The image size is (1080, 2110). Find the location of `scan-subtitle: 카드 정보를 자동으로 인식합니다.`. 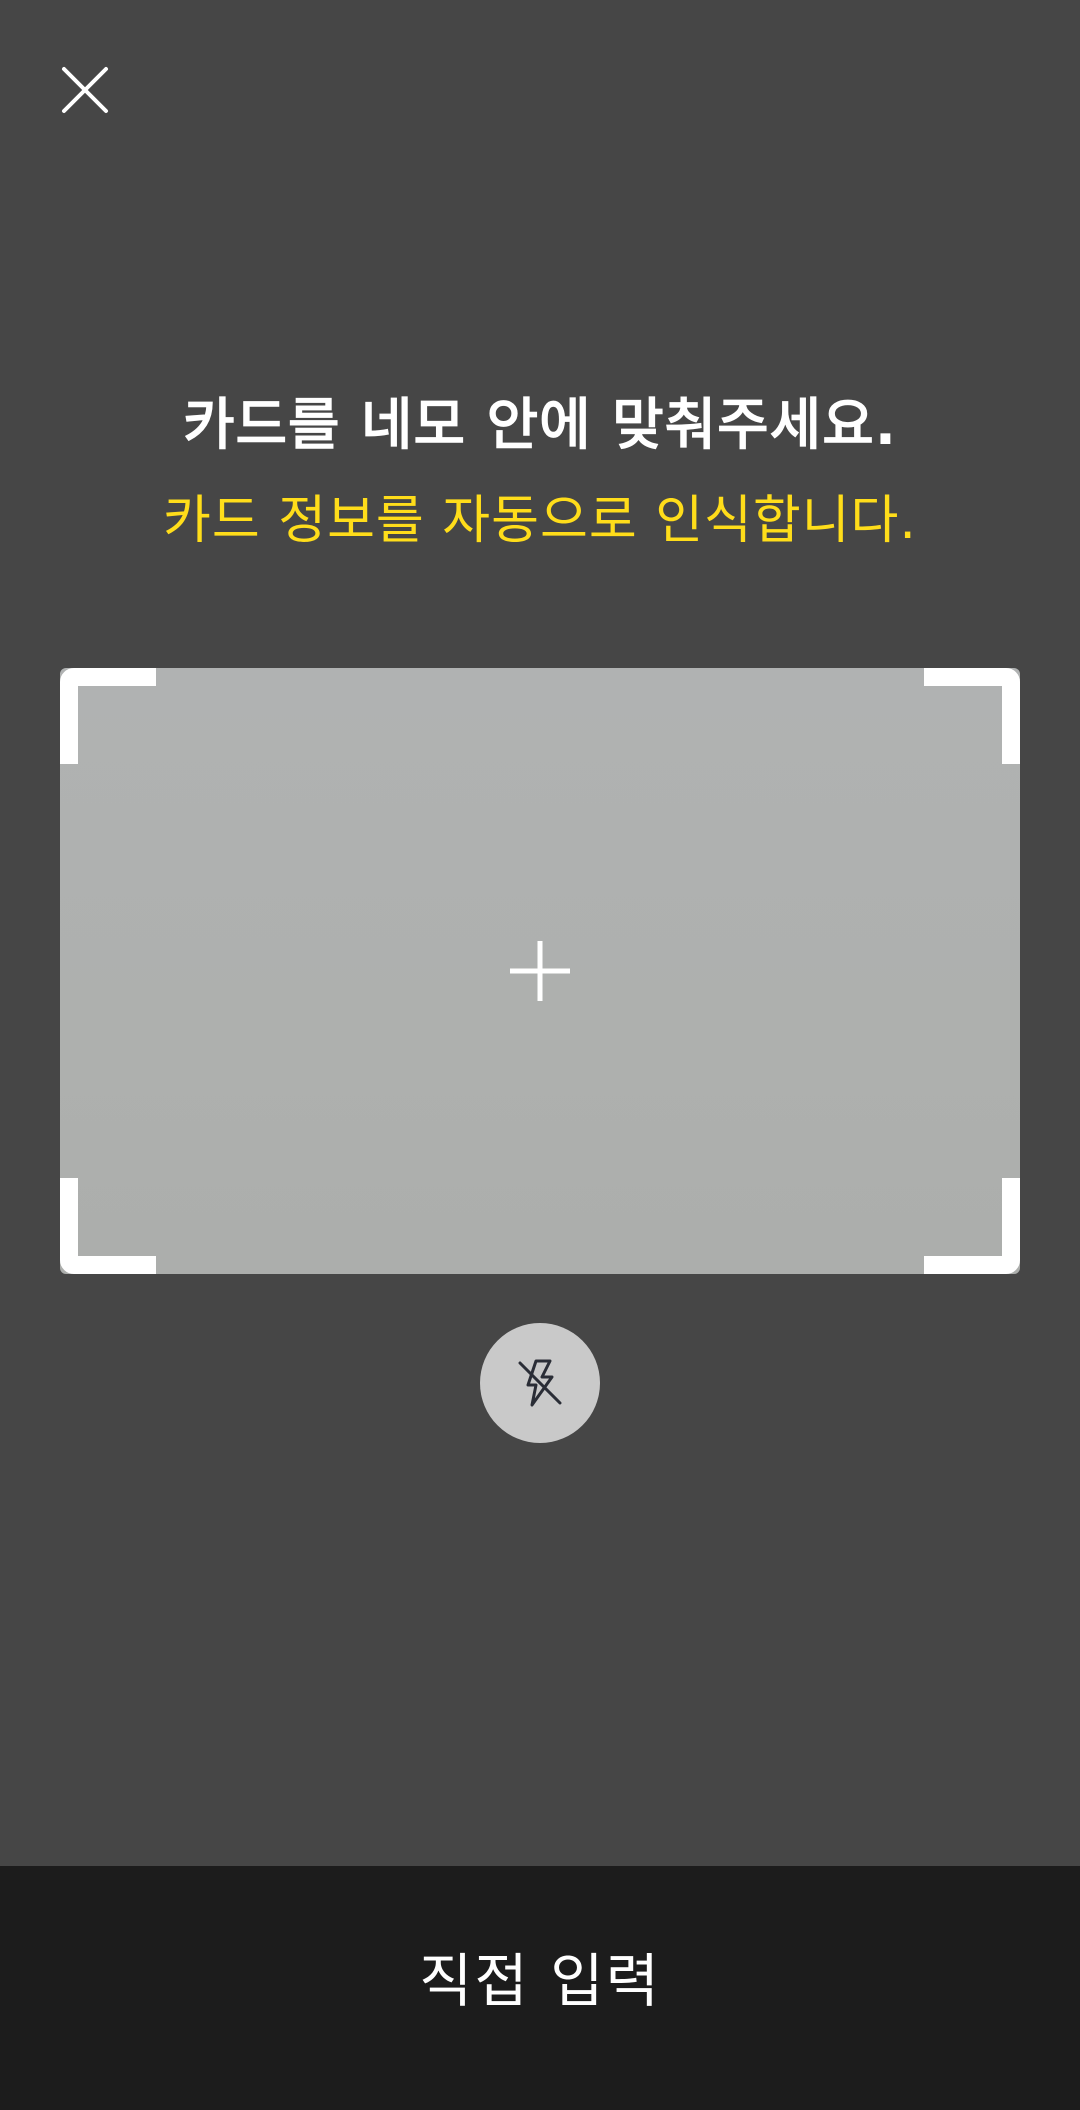

scan-subtitle: 카드 정보를 자동으로 인식합니다. is located at coordinates (540, 521).